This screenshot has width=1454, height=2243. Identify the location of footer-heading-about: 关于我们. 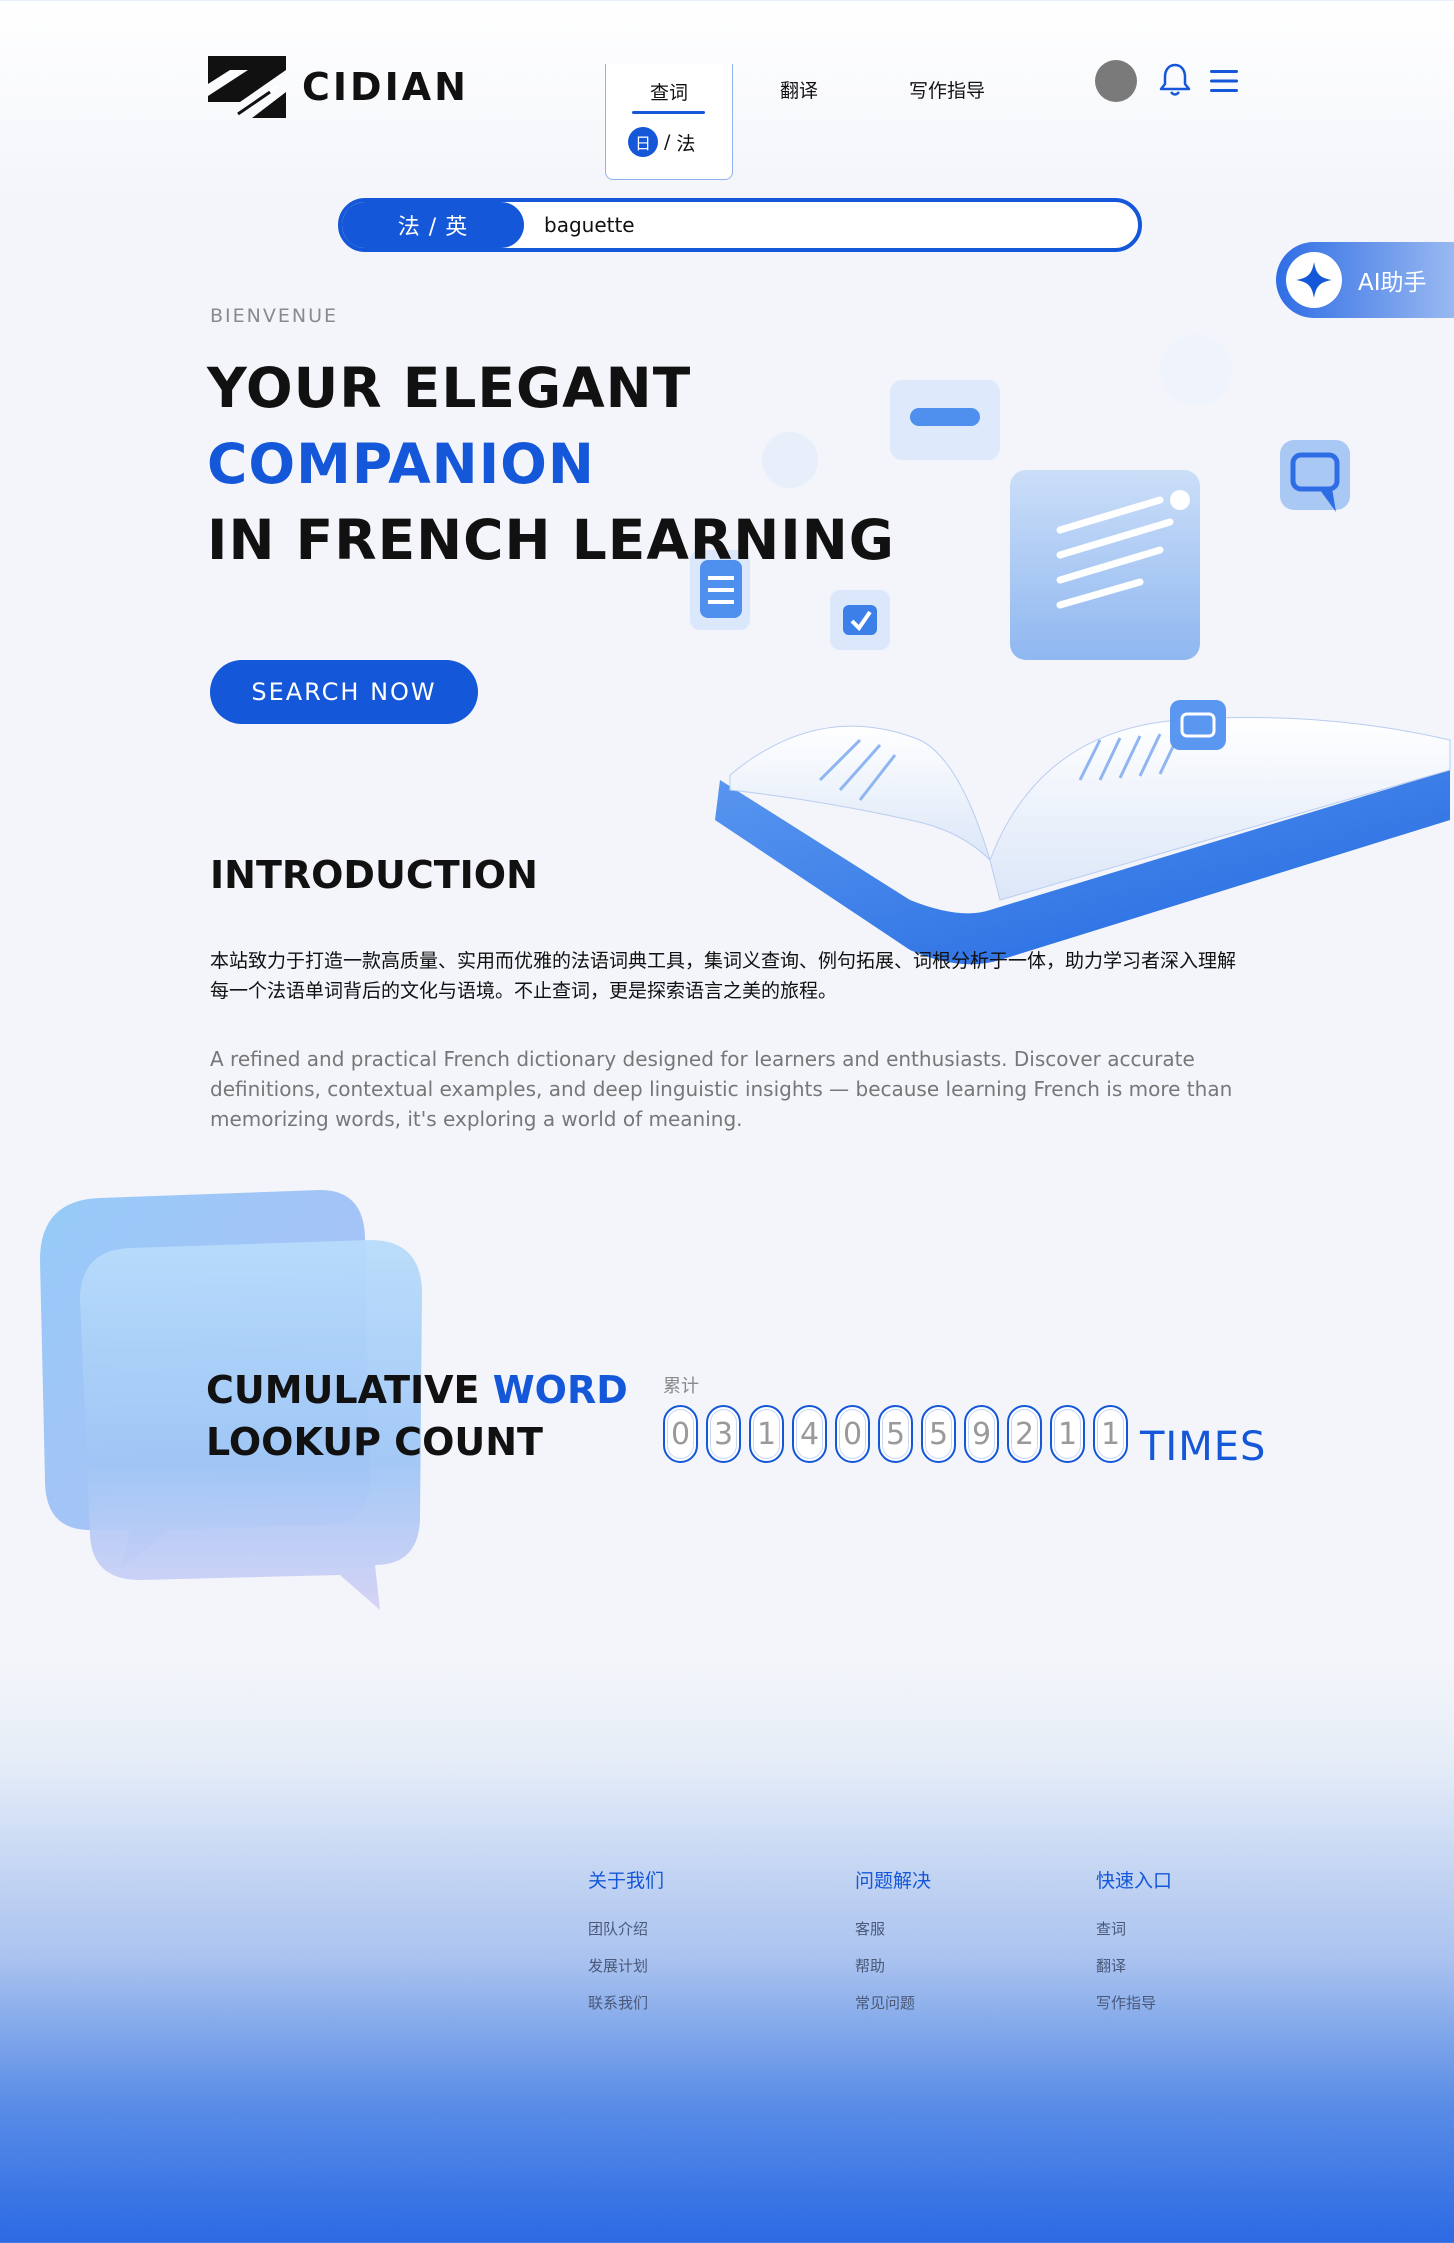
(626, 1881).